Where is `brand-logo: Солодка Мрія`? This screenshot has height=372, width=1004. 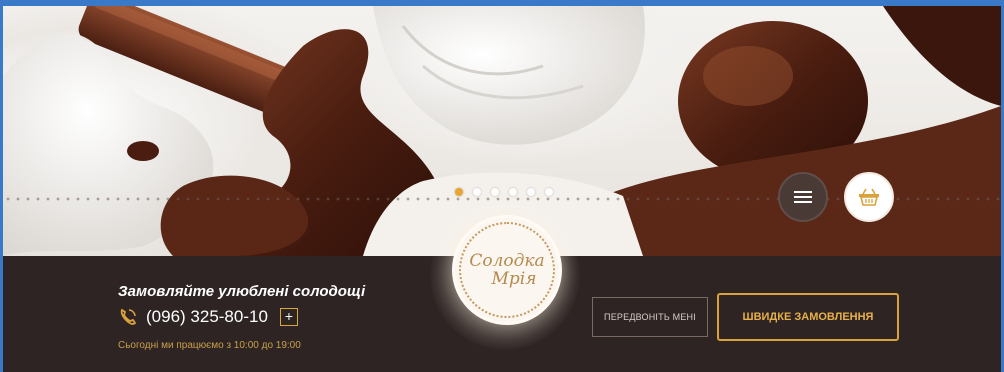
brand-logo: Солодка Мрія is located at coordinates (507, 270).